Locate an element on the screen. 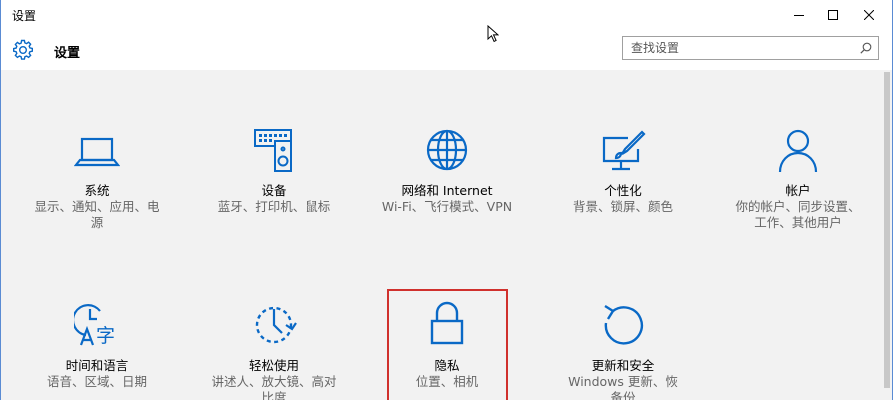 The height and width of the screenshot is (400, 893). svg-text: 字 is located at coordinates (105, 336).